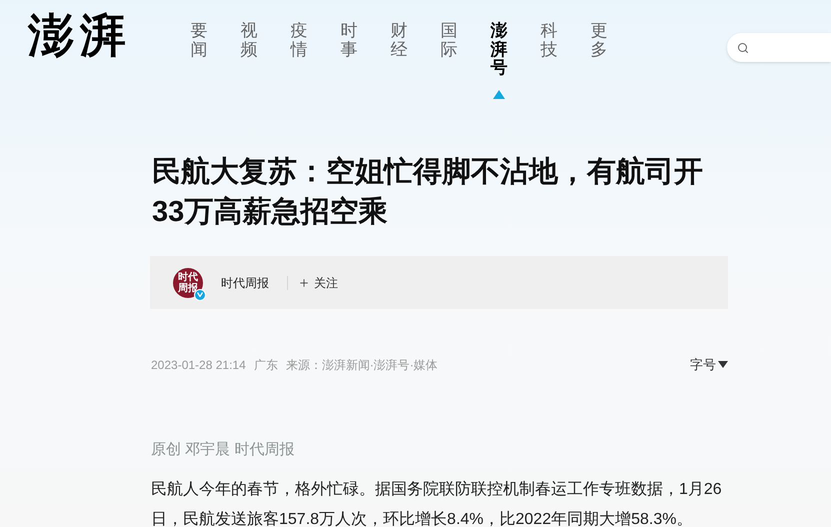  Describe the element at coordinates (304, 282) in the screenshot. I see `plus-icon` at that location.